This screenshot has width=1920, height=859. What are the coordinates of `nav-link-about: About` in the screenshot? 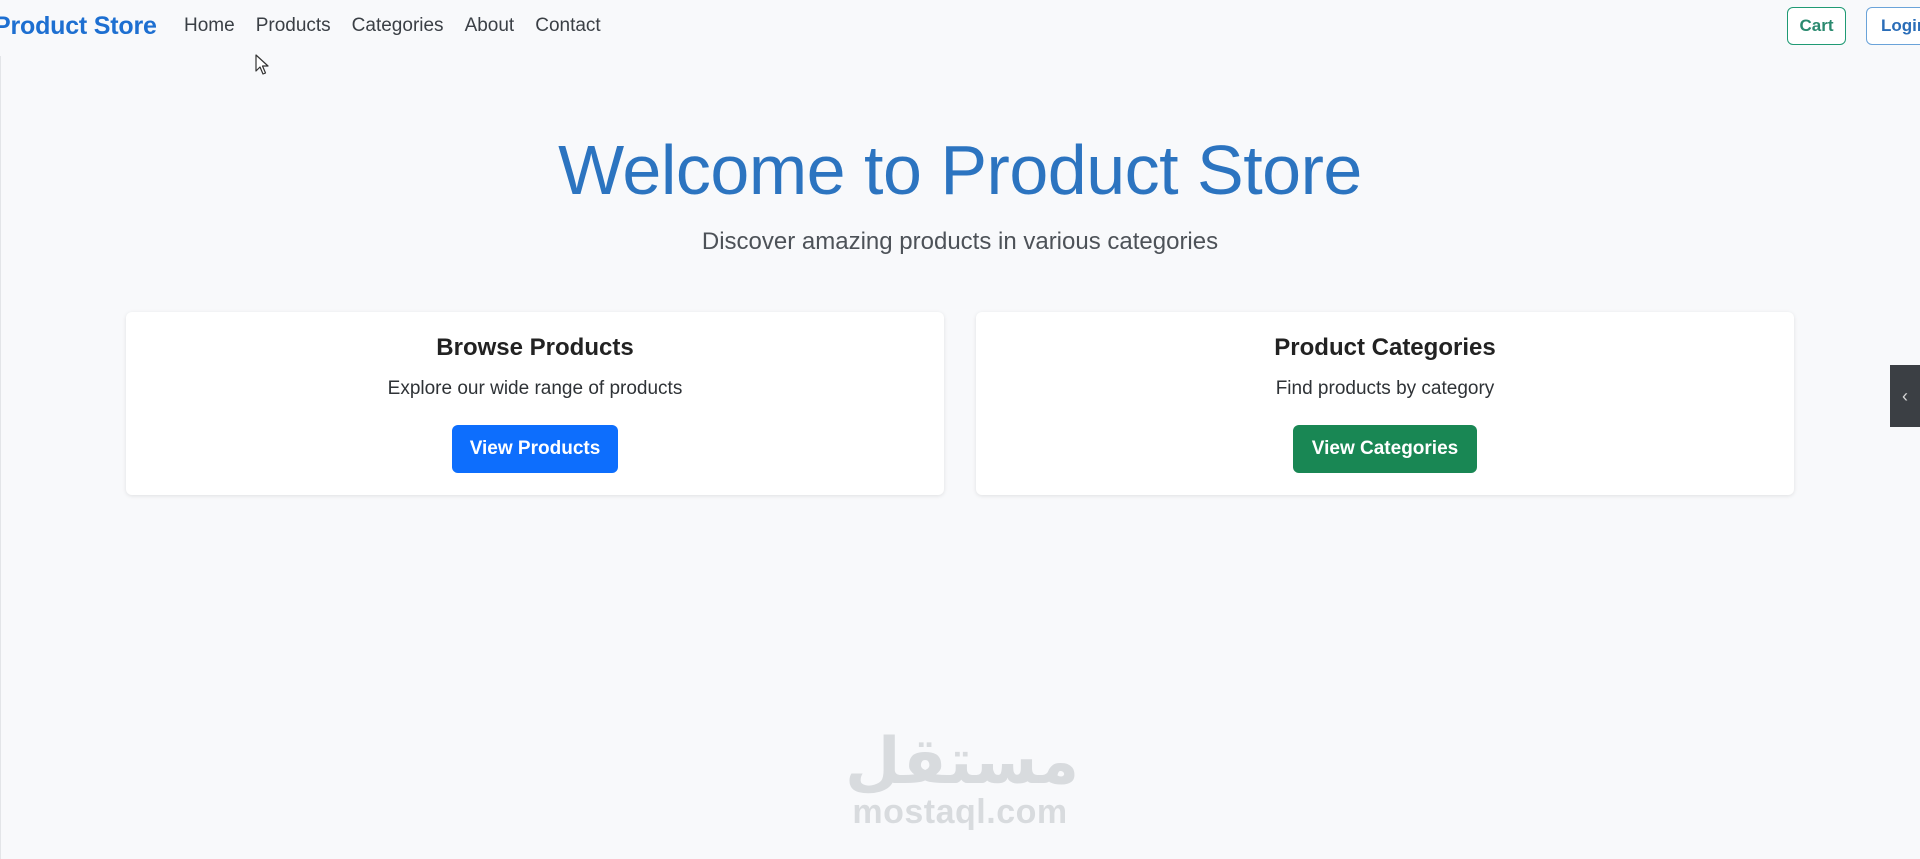 It's located at (490, 26).